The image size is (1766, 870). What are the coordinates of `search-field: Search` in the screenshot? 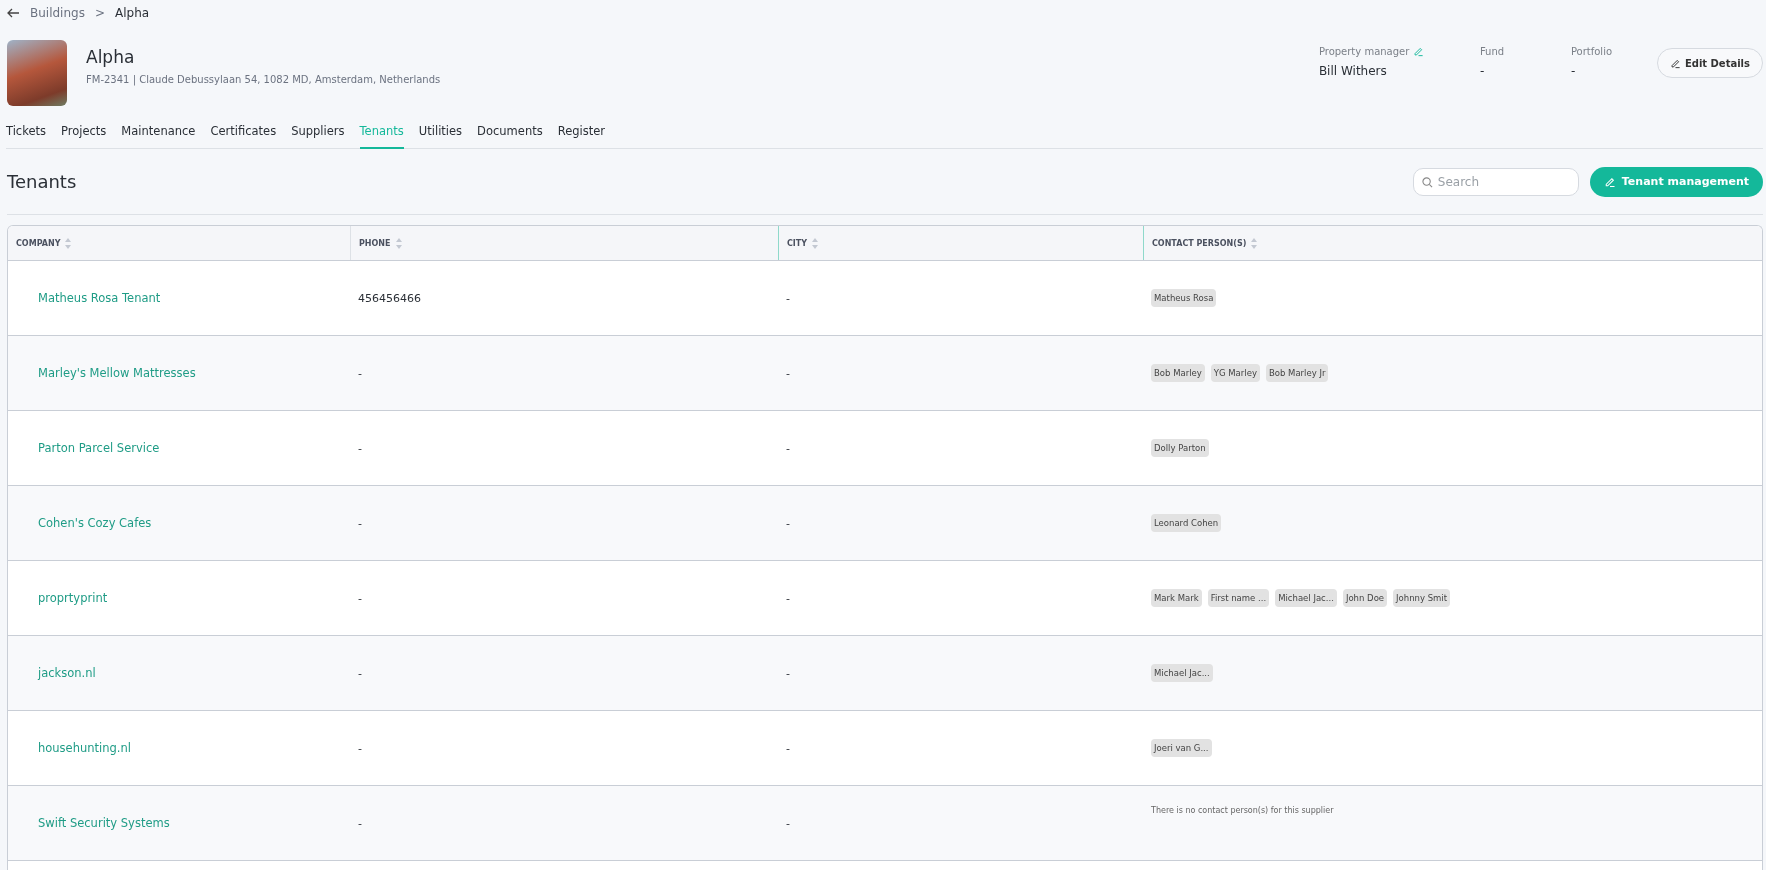 It's located at (1495, 181).